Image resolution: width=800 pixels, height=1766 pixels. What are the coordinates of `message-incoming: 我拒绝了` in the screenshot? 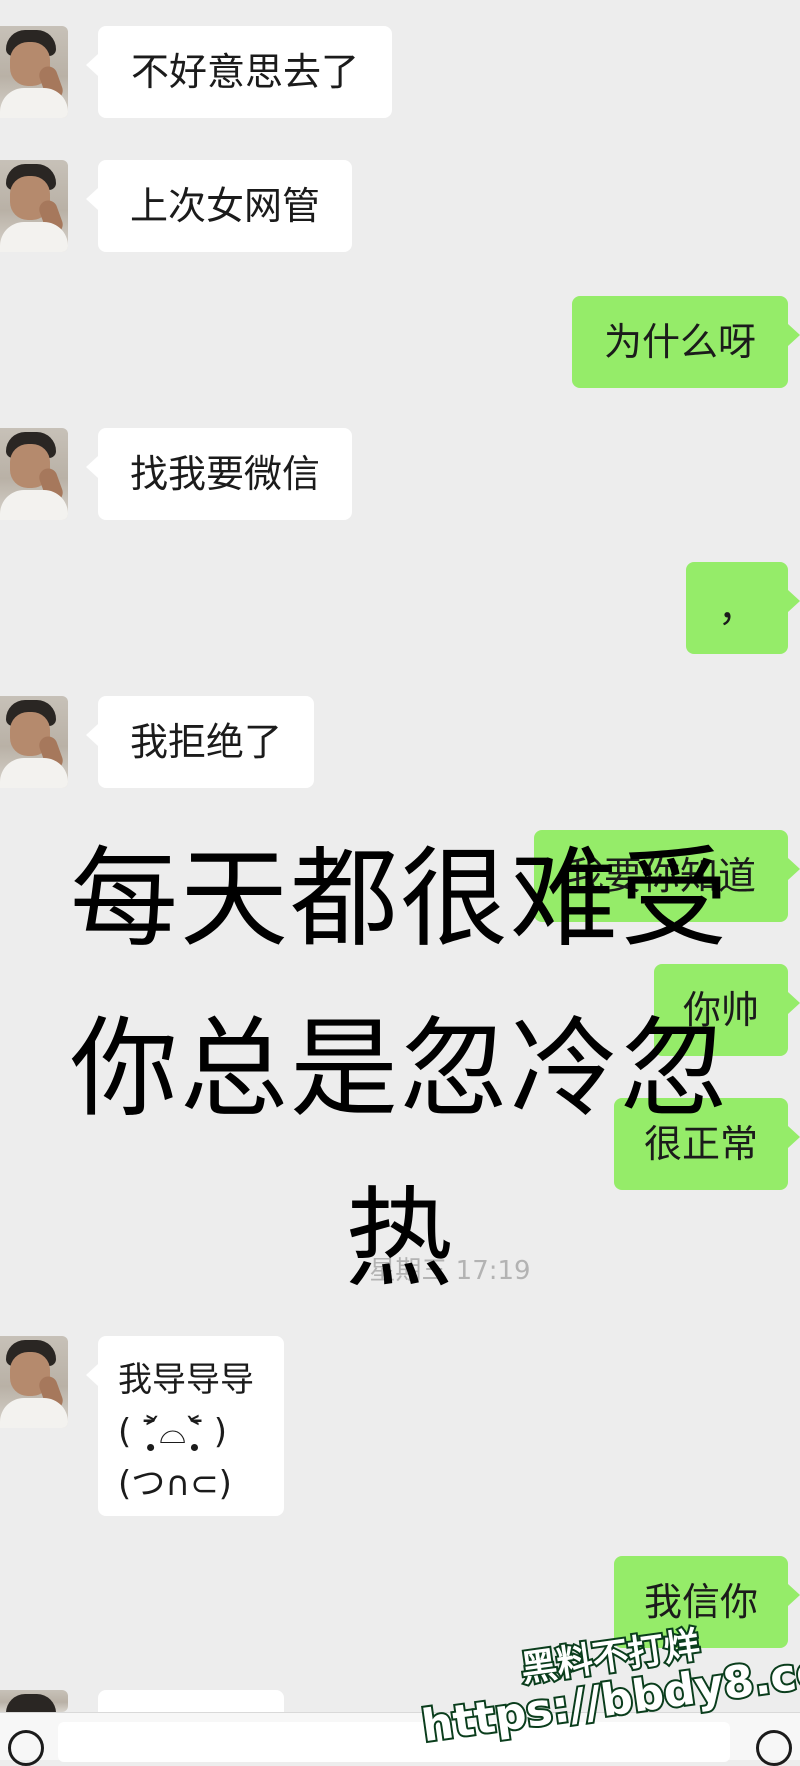 It's located at (200, 742).